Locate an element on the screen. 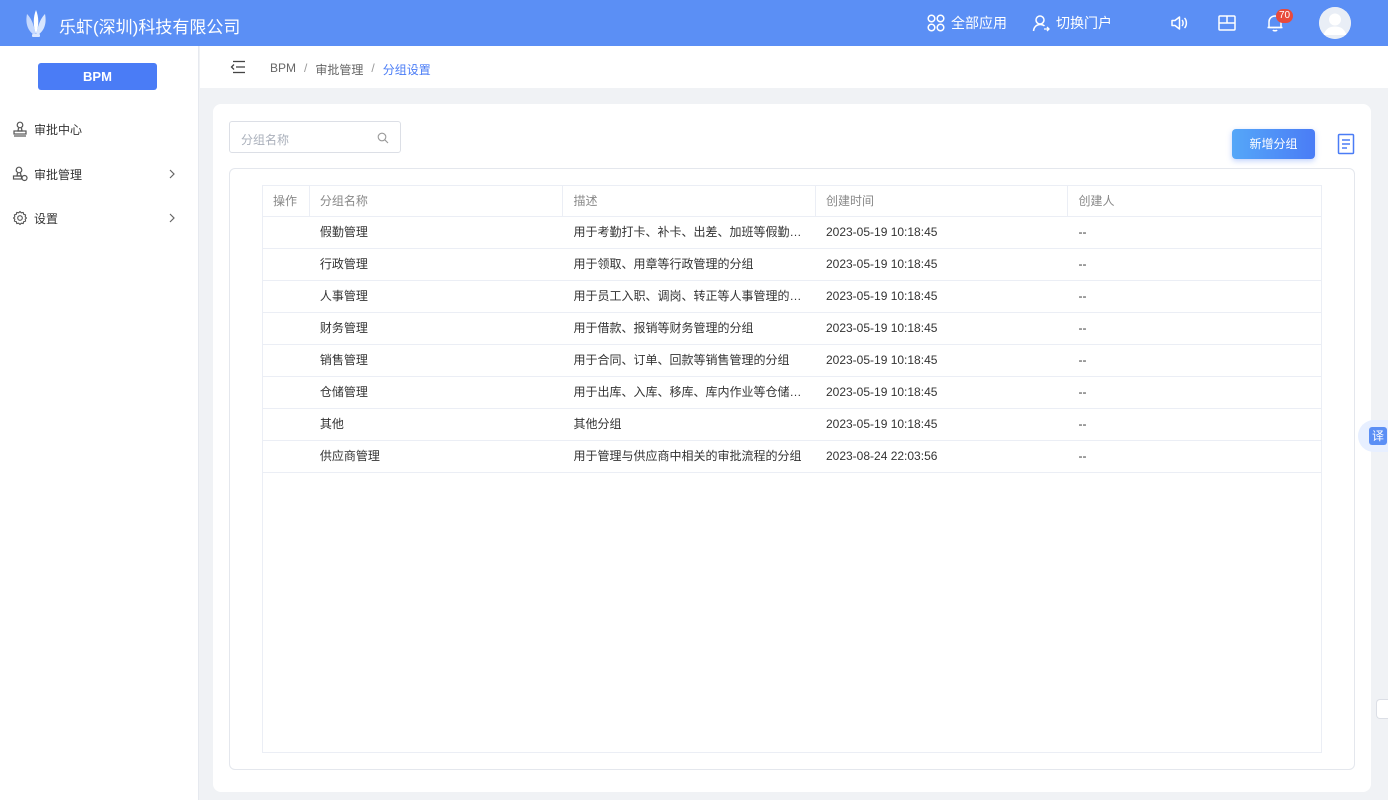  group-name-cell: 供应商管理 is located at coordinates (349, 456).